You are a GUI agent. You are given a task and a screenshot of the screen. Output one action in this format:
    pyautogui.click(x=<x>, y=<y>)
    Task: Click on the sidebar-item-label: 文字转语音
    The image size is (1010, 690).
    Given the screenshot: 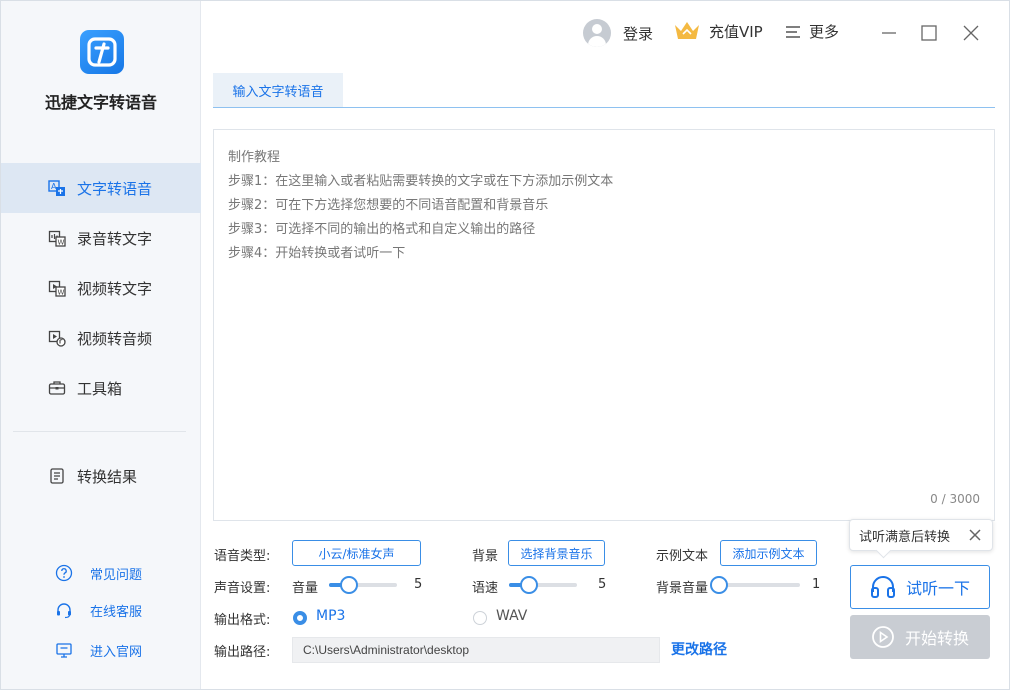 What is the action you would take?
    pyautogui.click(x=115, y=188)
    